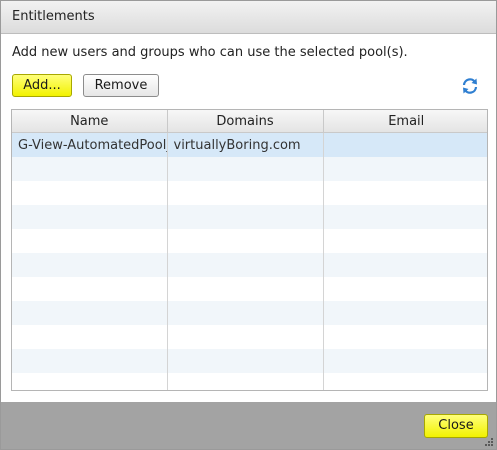  Describe the element at coordinates (90, 121) in the screenshot. I see `column-header-name: Name` at that location.